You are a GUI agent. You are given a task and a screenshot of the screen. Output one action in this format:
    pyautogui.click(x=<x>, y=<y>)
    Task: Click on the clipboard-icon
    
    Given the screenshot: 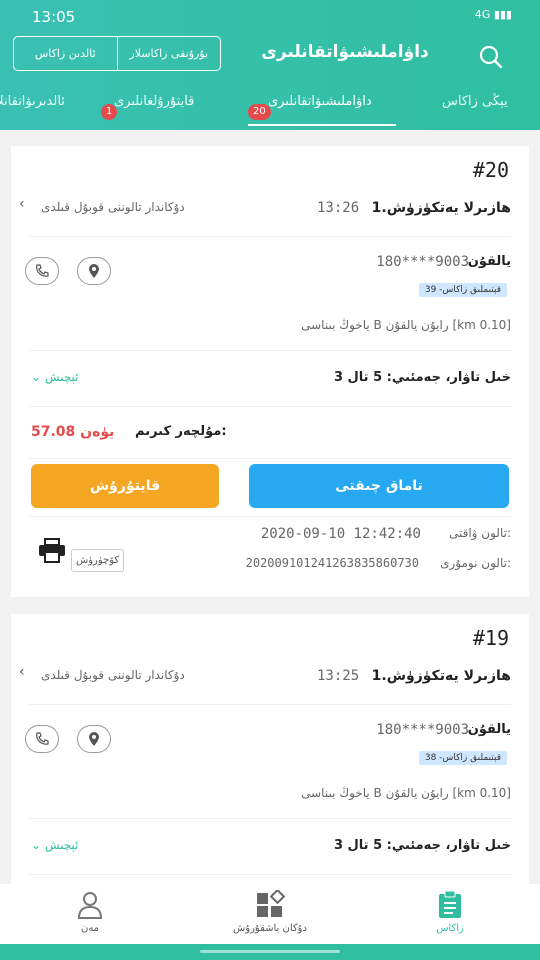 What is the action you would take?
    pyautogui.click(x=450, y=906)
    